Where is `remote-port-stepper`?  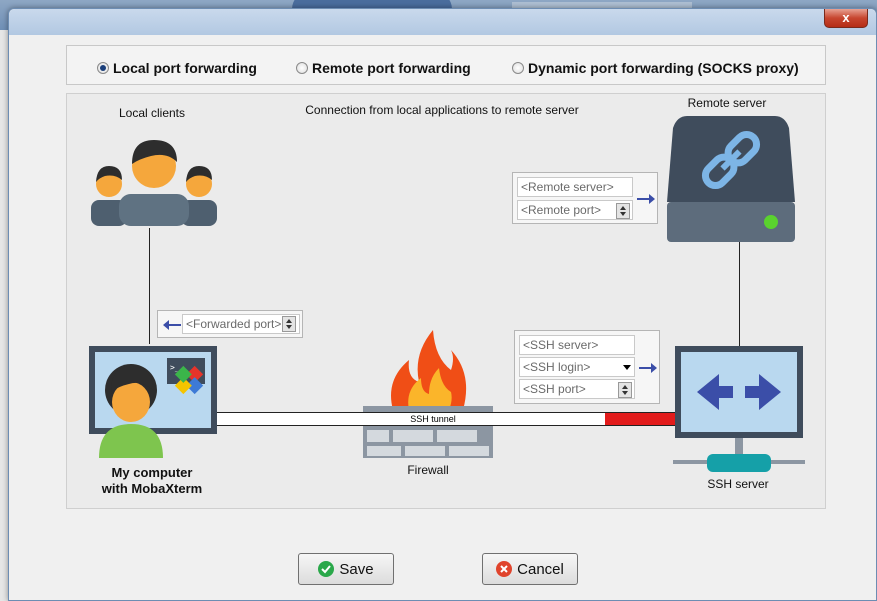
remote-port-stepper is located at coordinates (623, 211).